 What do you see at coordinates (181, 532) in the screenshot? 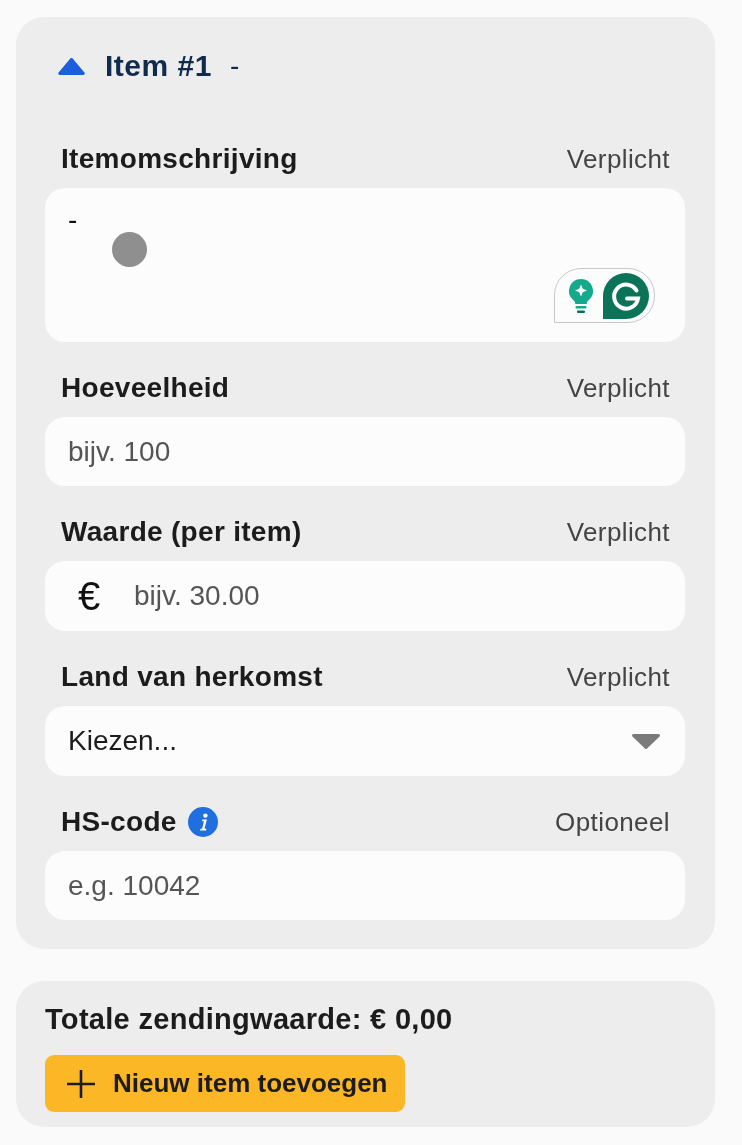
I see `field-label: Waarde (per item)` at bounding box center [181, 532].